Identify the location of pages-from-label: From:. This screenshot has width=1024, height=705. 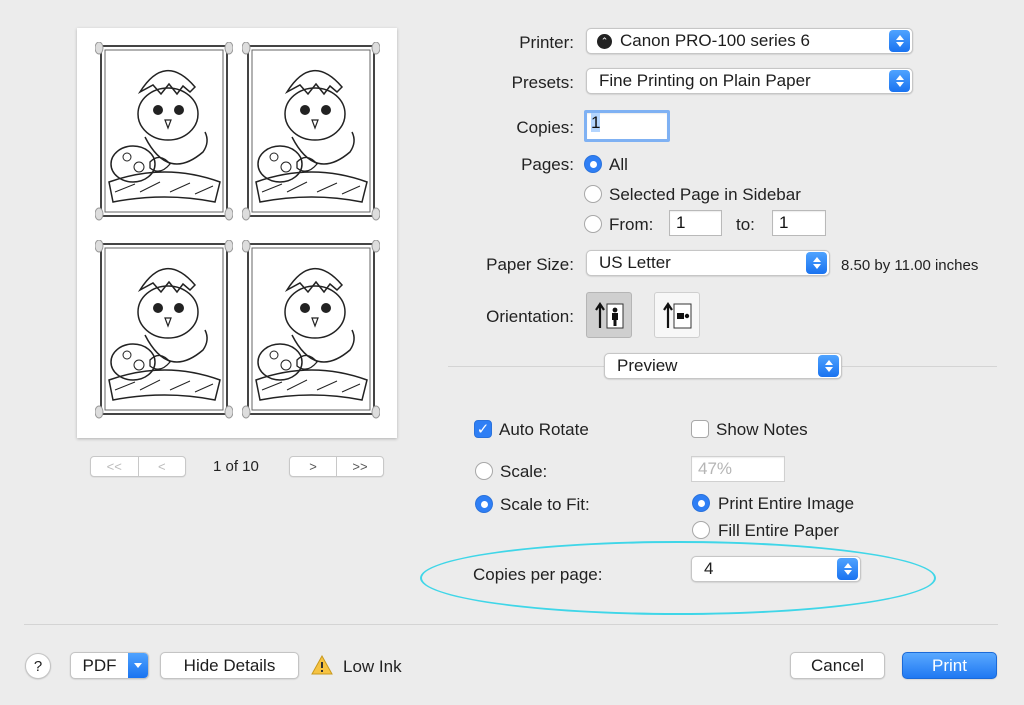
(631, 224).